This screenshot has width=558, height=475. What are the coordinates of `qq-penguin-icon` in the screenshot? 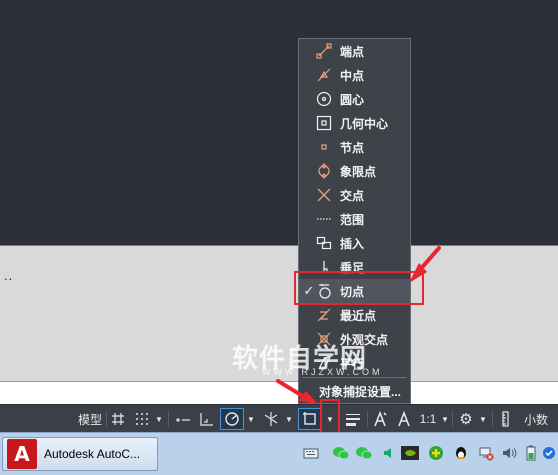 It's located at (461, 453).